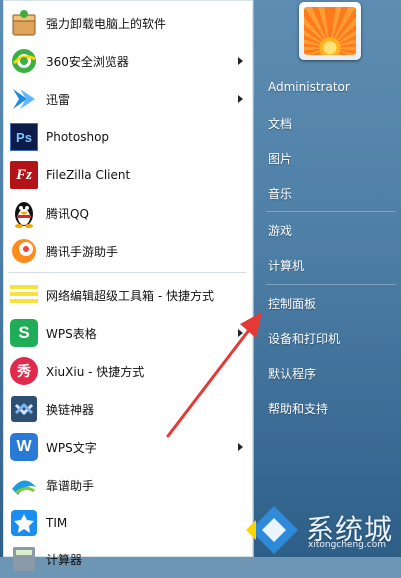  What do you see at coordinates (280, 230) in the screenshot?
I see `games-link: 游戏` at bounding box center [280, 230].